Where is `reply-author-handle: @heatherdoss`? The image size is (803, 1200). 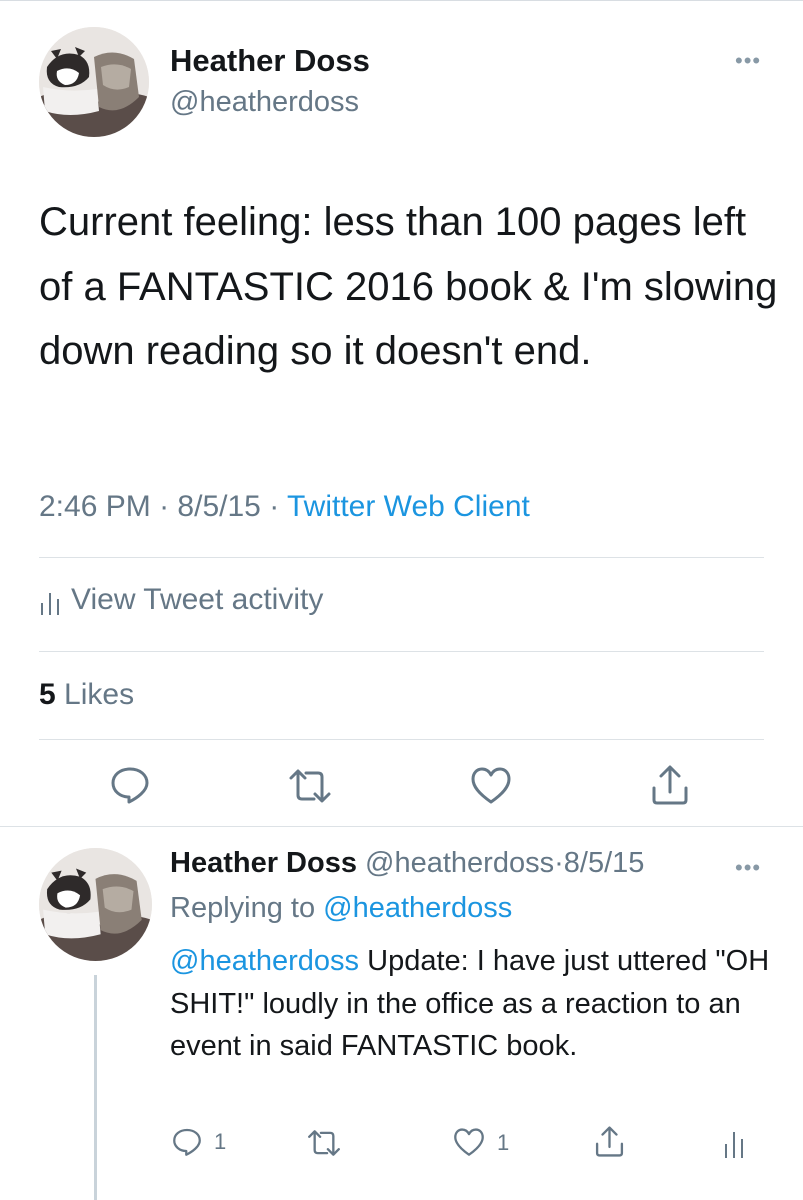 reply-author-handle: @heatherdoss is located at coordinates (459, 863).